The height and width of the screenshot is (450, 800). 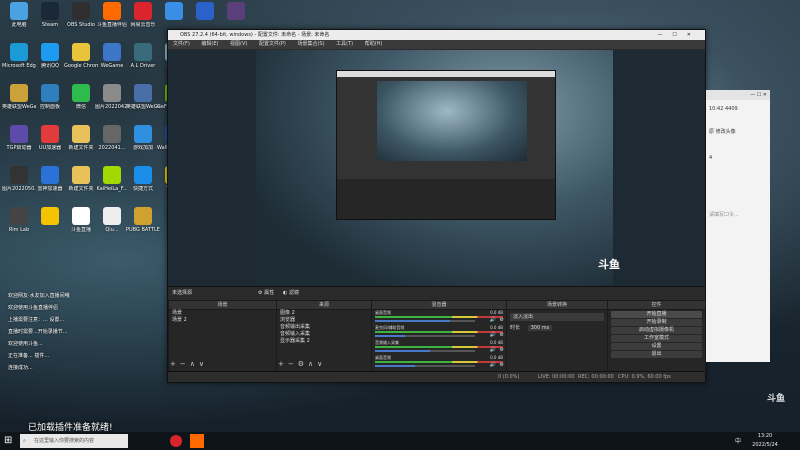 What do you see at coordinates (112, 56) in the screenshot?
I see `desktop-icon: WeGame` at bounding box center [112, 56].